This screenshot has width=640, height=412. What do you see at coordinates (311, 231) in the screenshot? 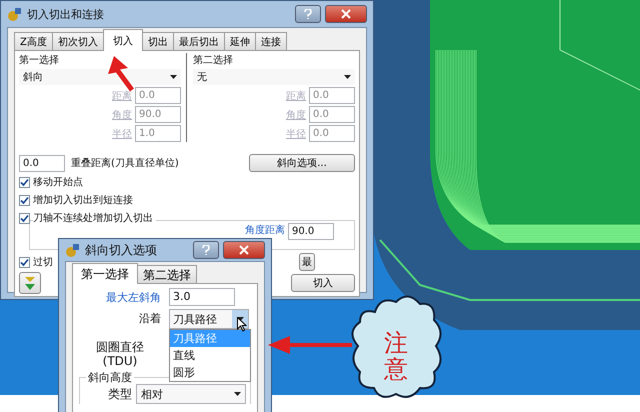
I see `input-field: 90.0` at bounding box center [311, 231].